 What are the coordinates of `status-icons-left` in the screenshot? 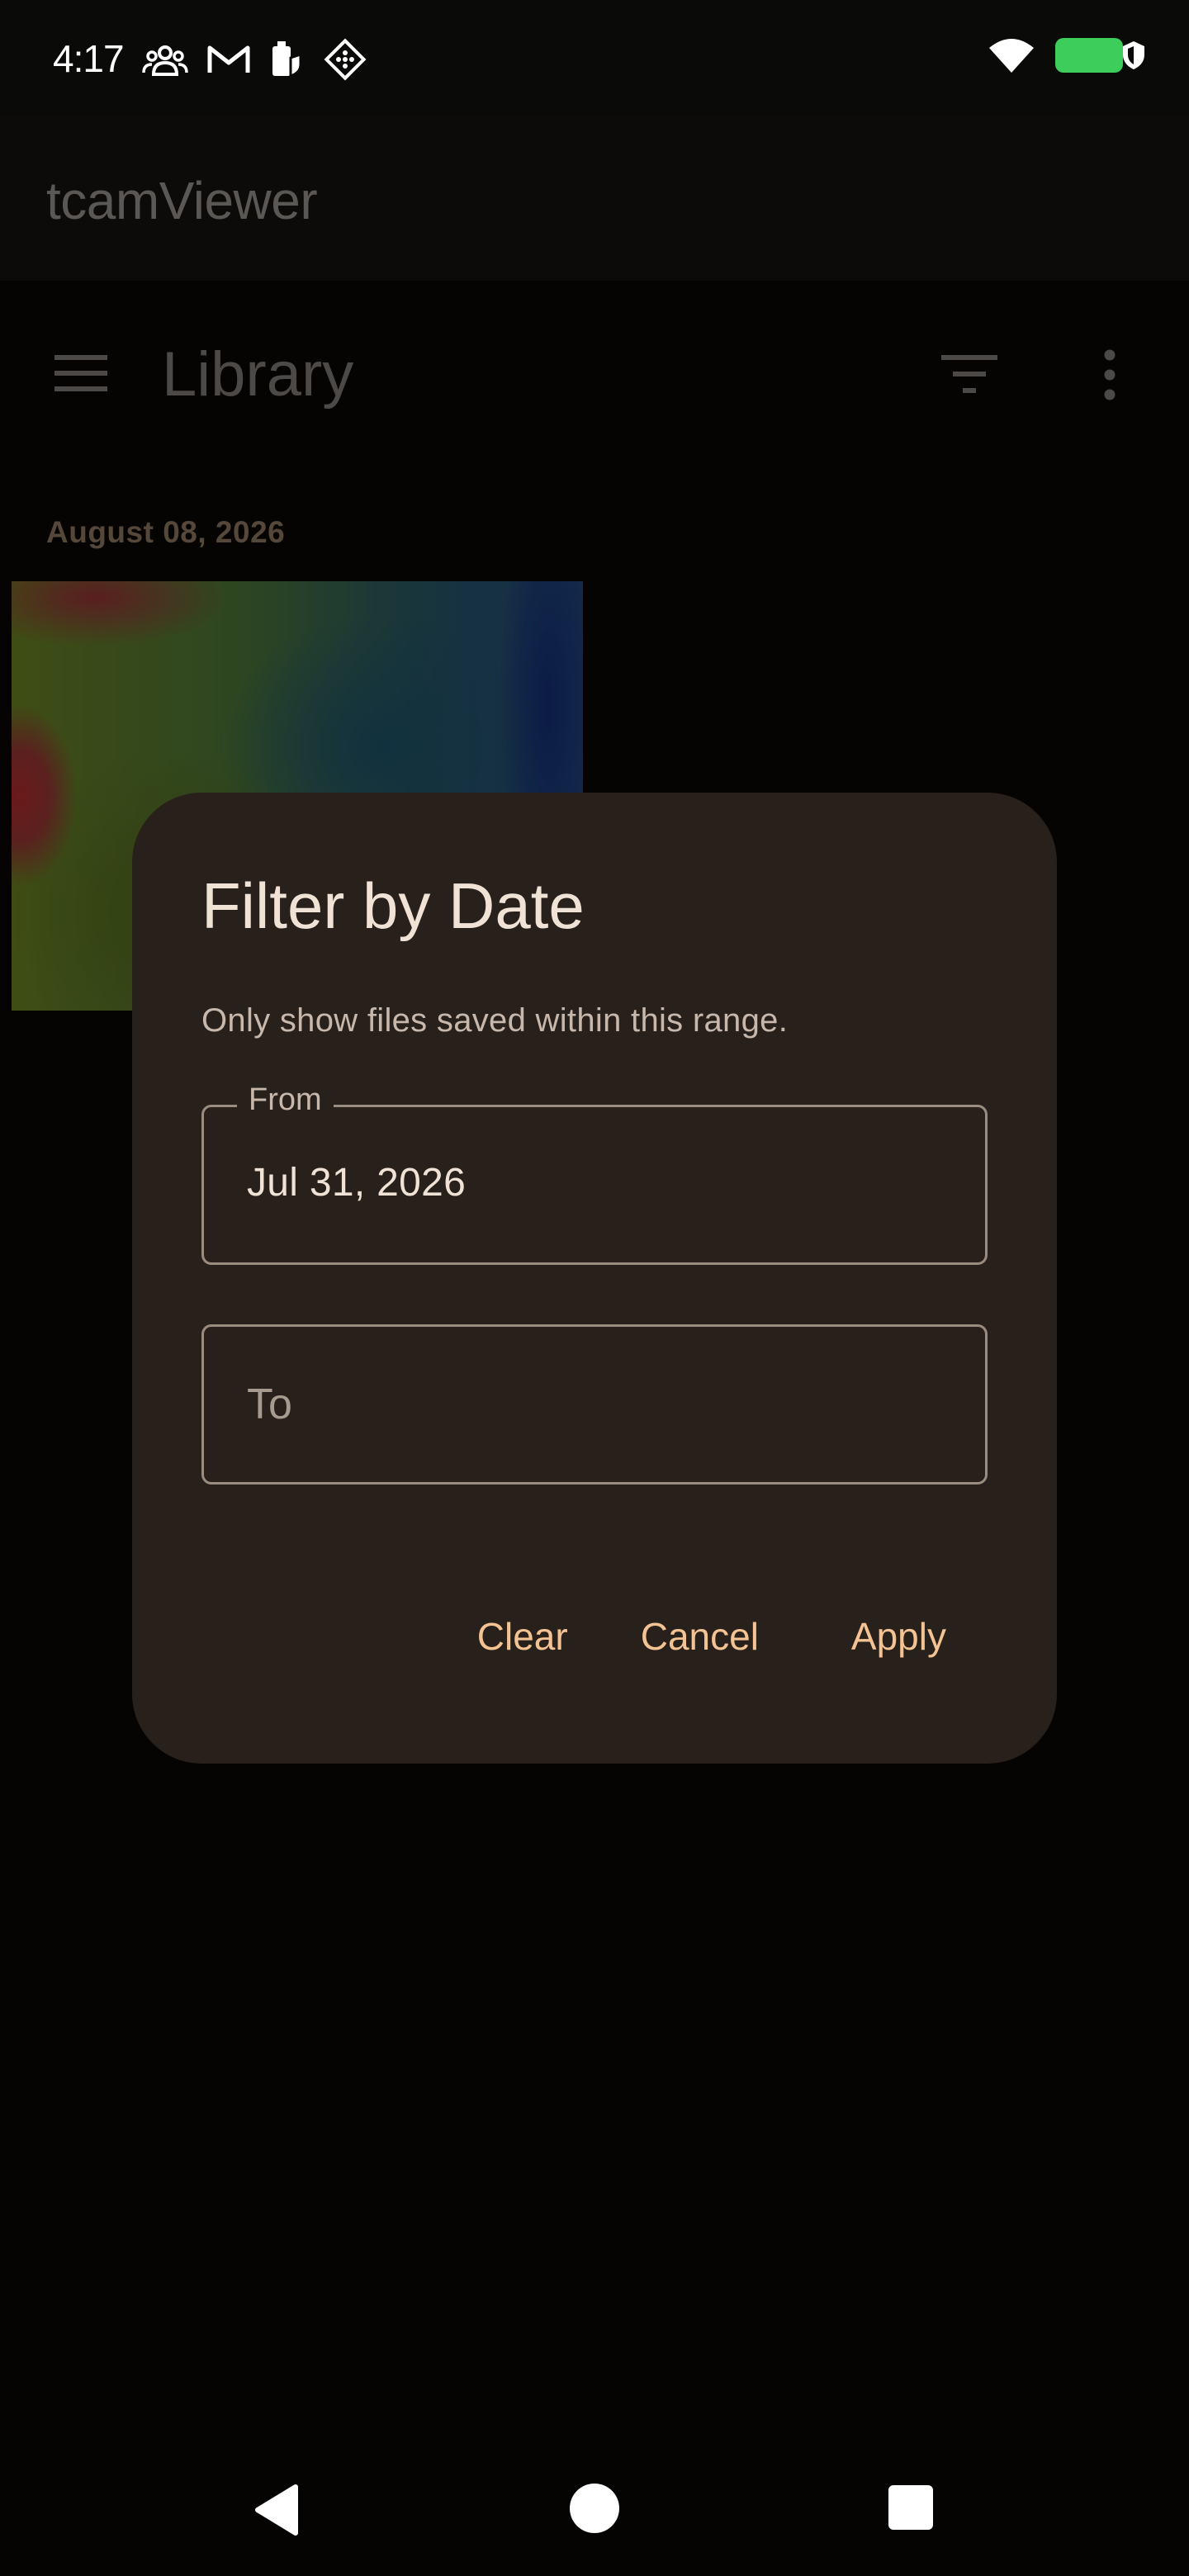 It's located at (254, 59).